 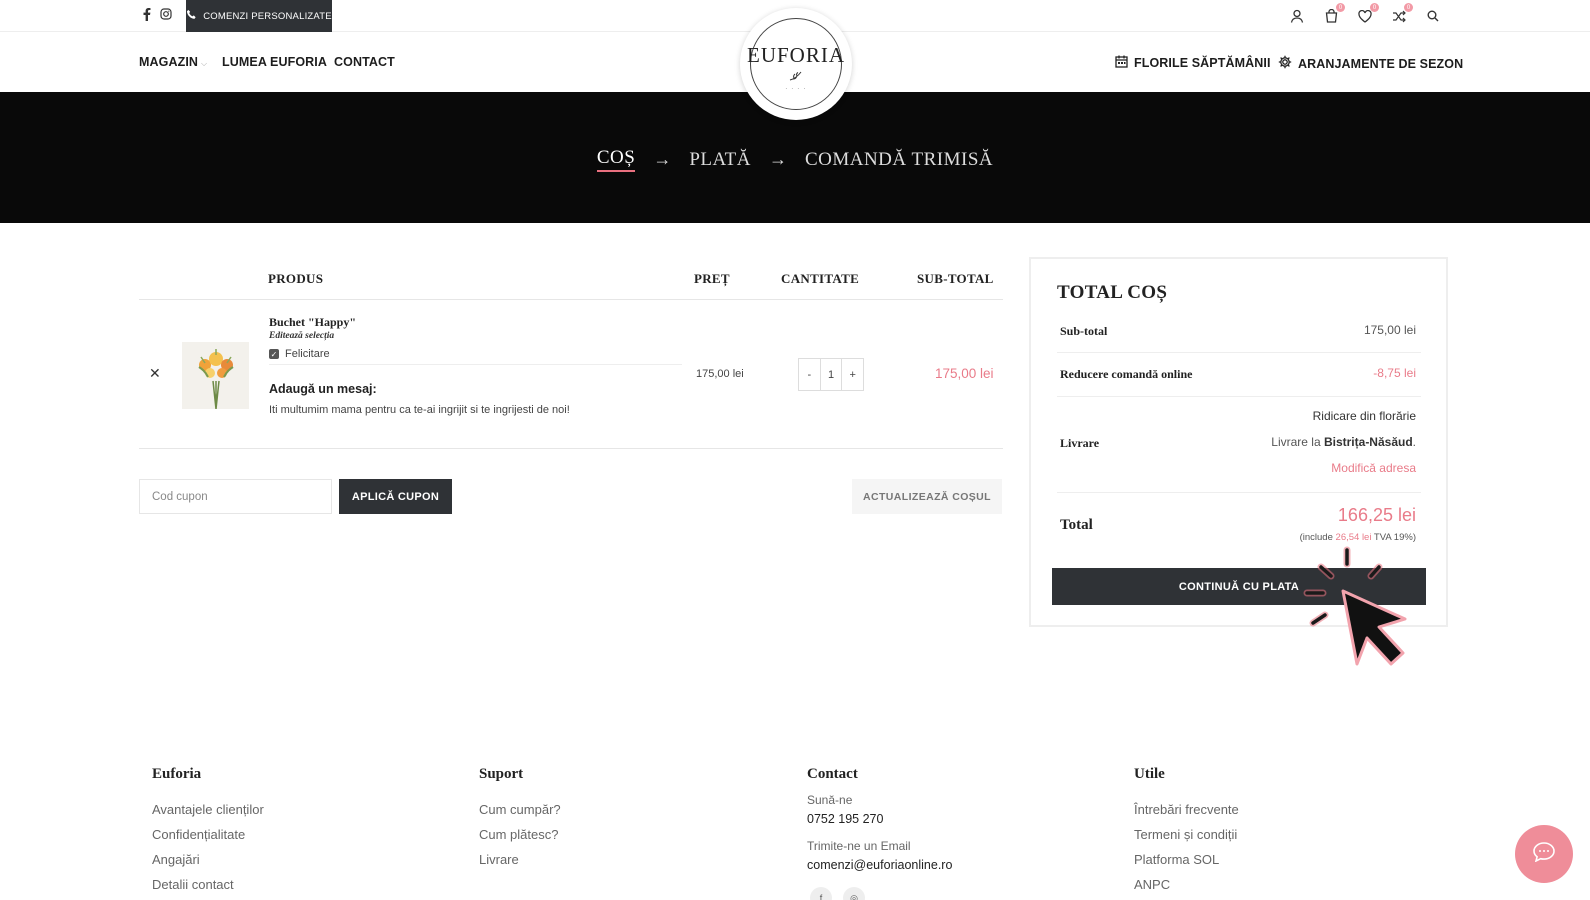 I want to click on chat-button, so click(x=1544, y=854).